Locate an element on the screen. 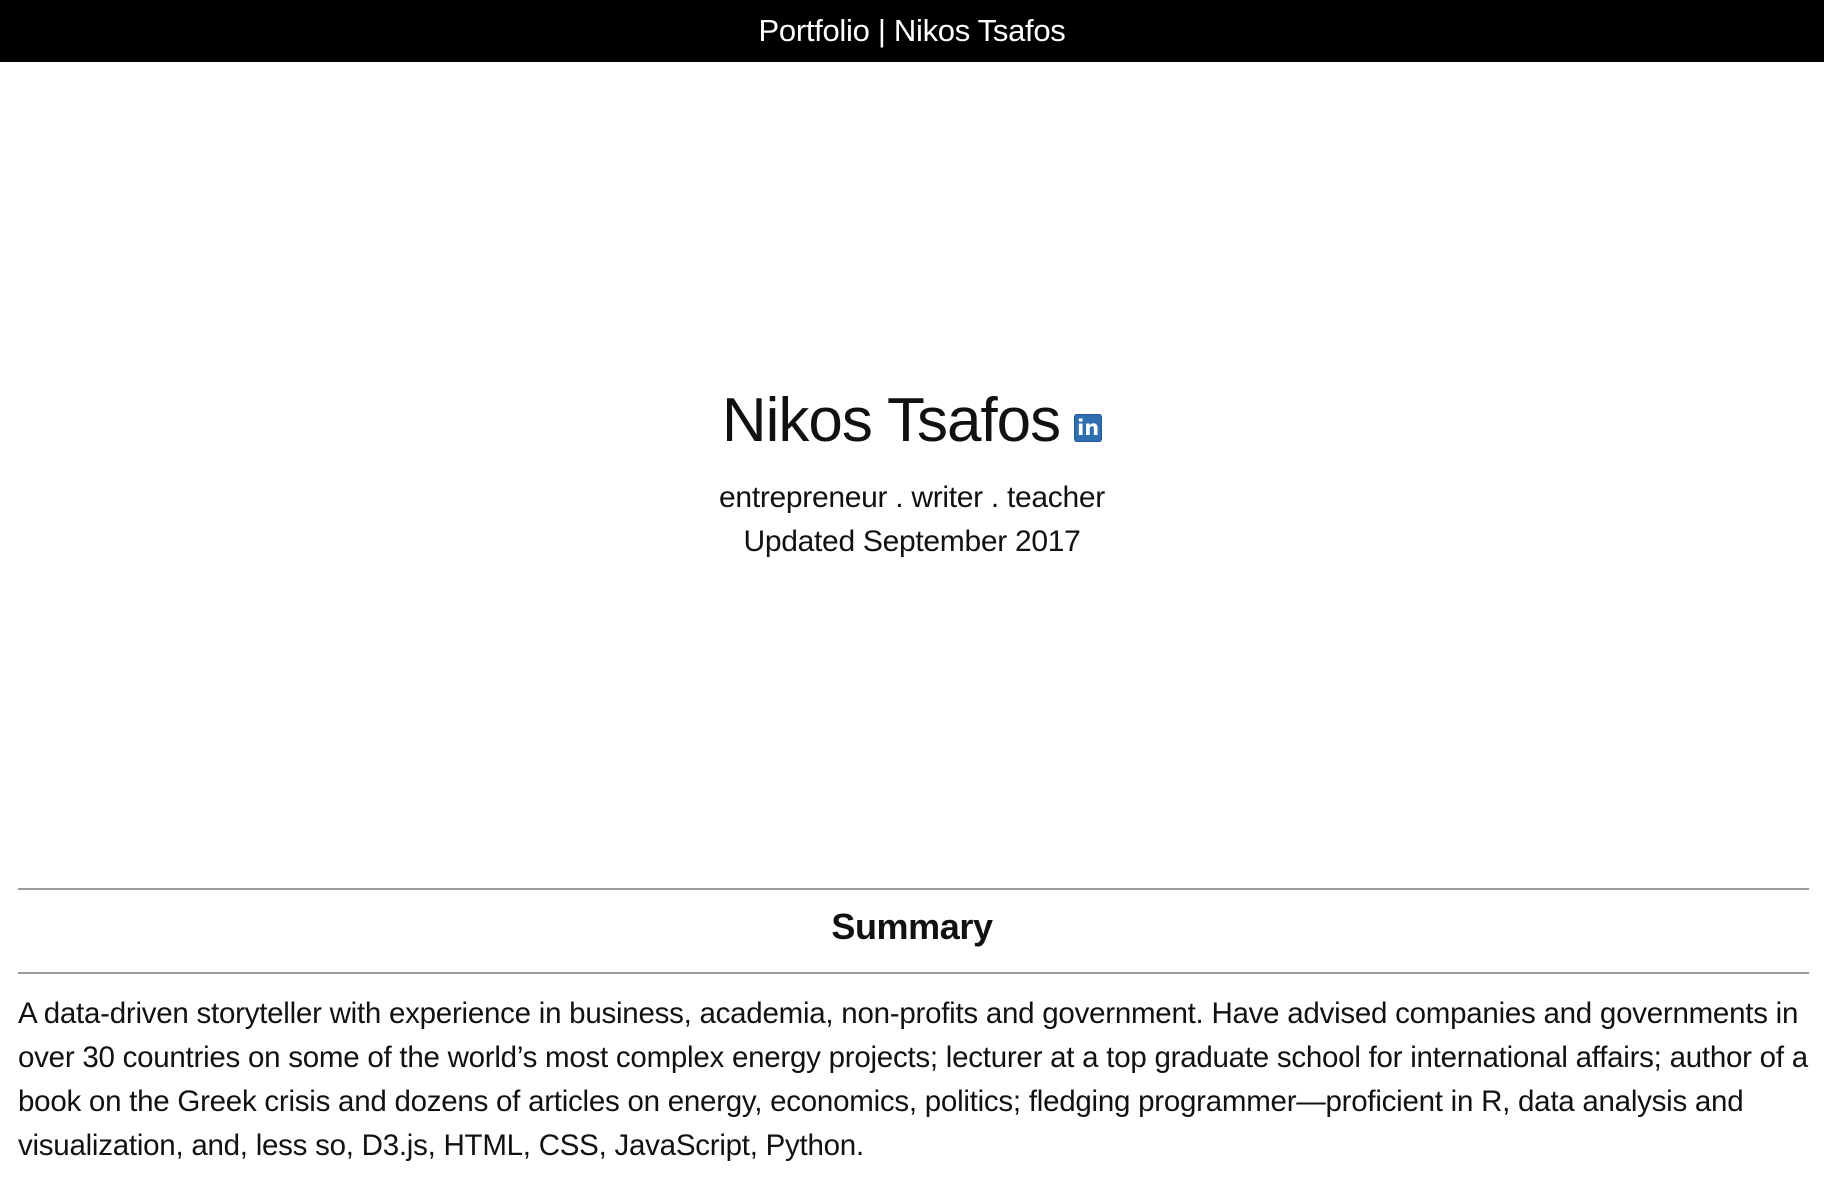 The image size is (1824, 1178). updated-date: Updated September 2017 is located at coordinates (912, 541).